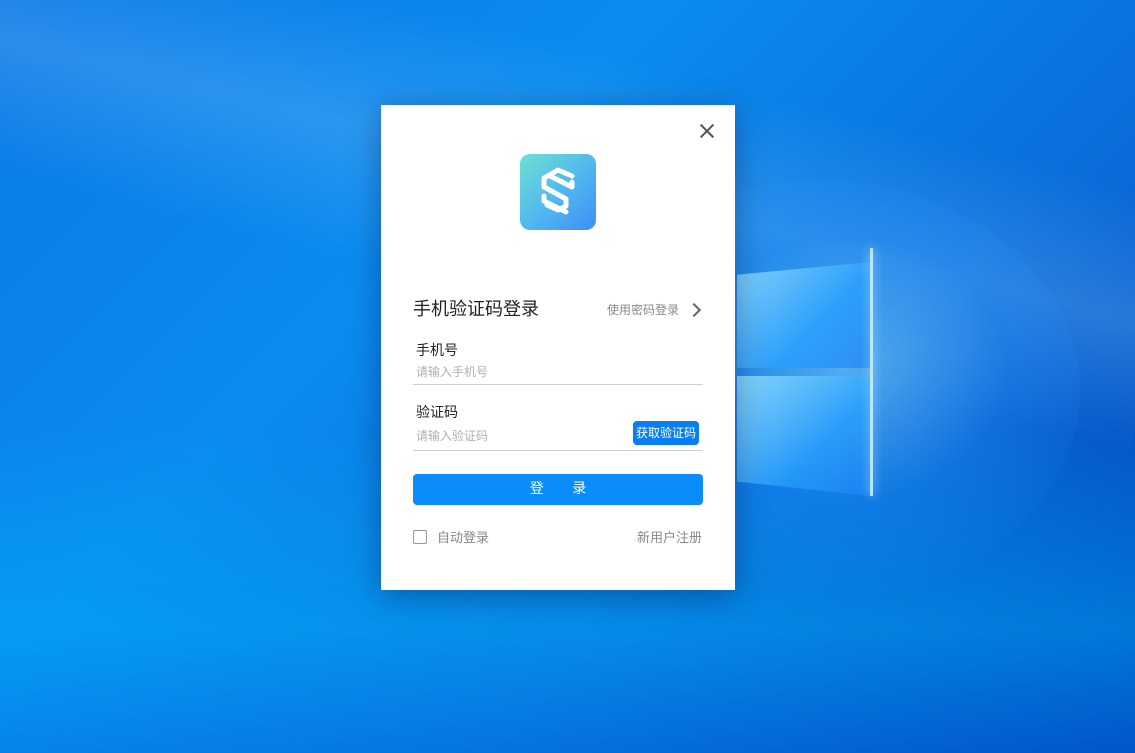 Image resolution: width=1135 pixels, height=753 pixels. Describe the element at coordinates (521, 372) in the screenshot. I see `phone-input` at that location.